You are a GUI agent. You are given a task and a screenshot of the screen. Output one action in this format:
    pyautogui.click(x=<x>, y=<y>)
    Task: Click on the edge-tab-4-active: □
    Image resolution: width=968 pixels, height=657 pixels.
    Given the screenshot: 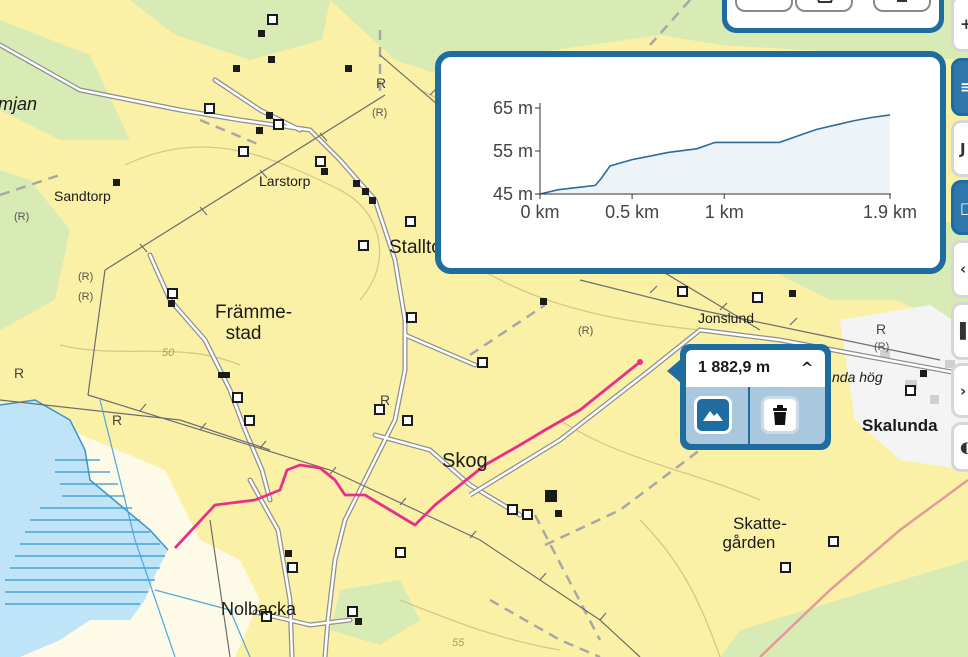 What is the action you would take?
    pyautogui.click(x=959, y=207)
    